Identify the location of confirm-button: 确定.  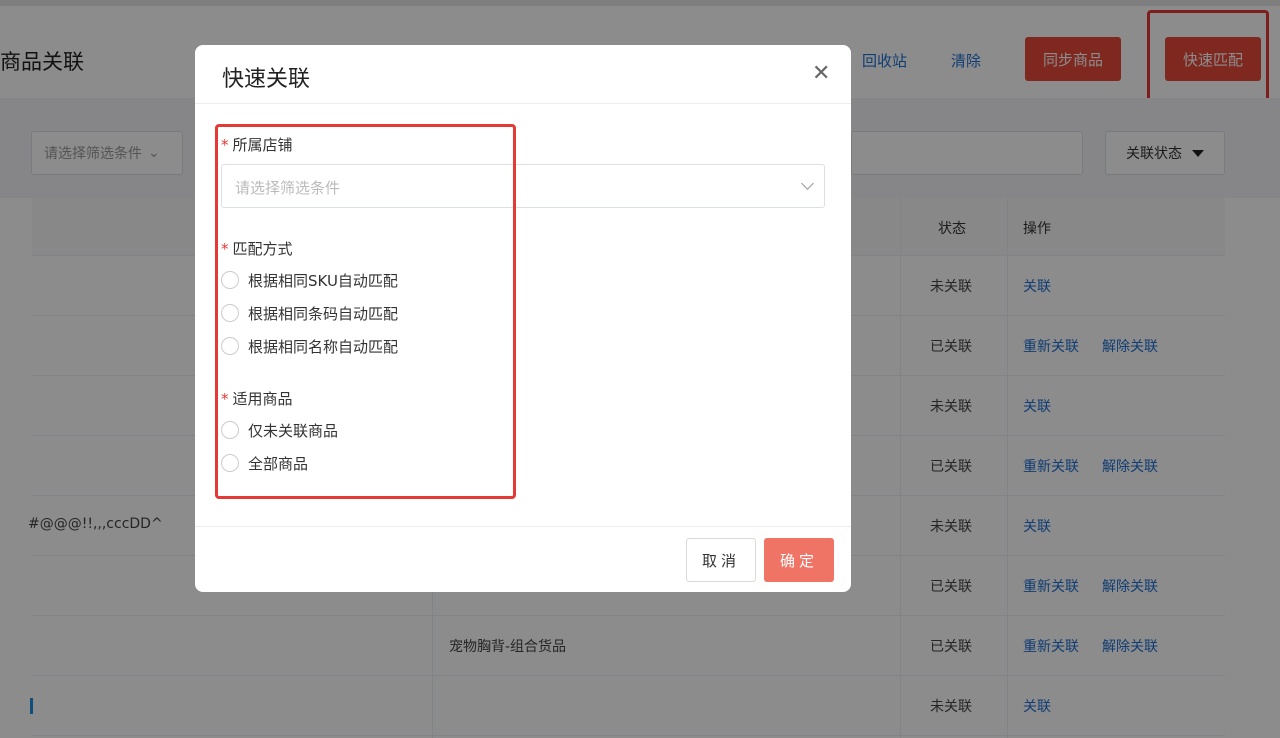
(799, 560).